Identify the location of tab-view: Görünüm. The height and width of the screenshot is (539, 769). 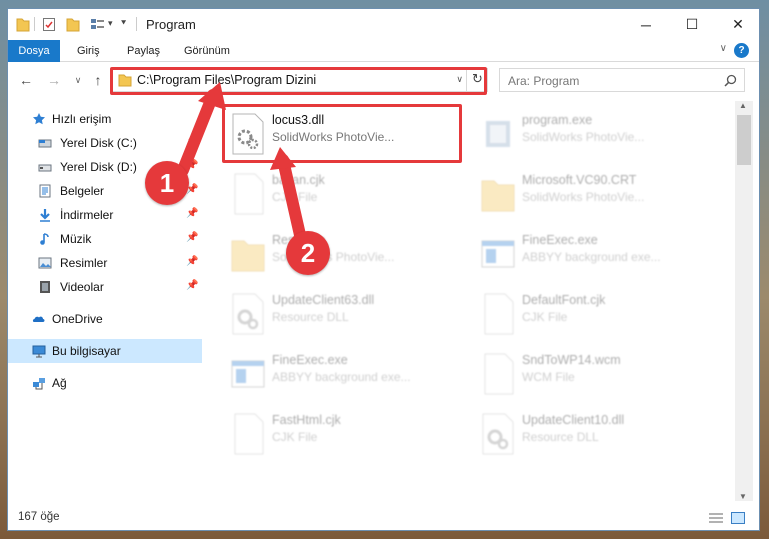
(207, 51).